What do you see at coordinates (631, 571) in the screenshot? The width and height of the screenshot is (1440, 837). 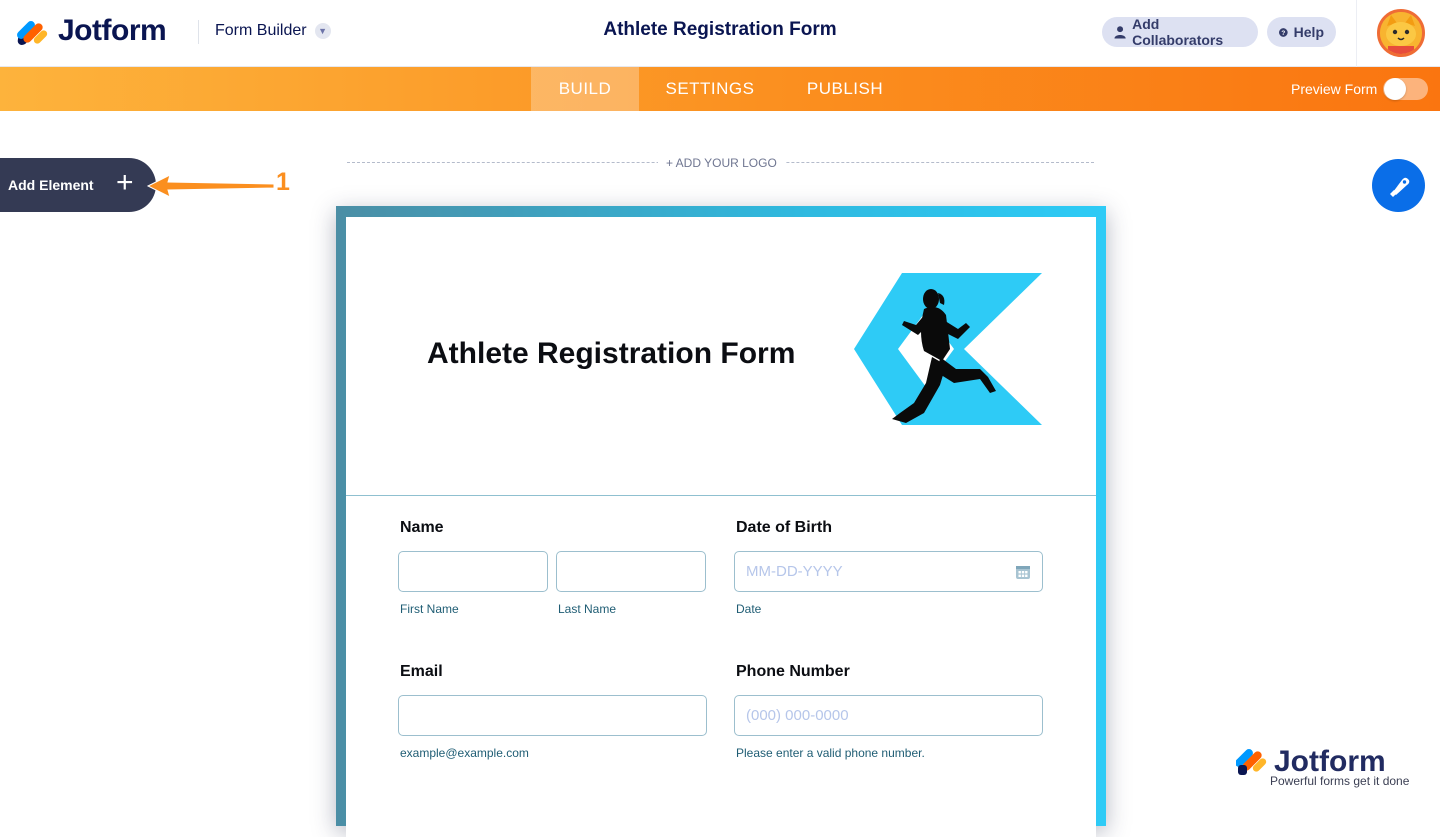 I see `last-name-input` at bounding box center [631, 571].